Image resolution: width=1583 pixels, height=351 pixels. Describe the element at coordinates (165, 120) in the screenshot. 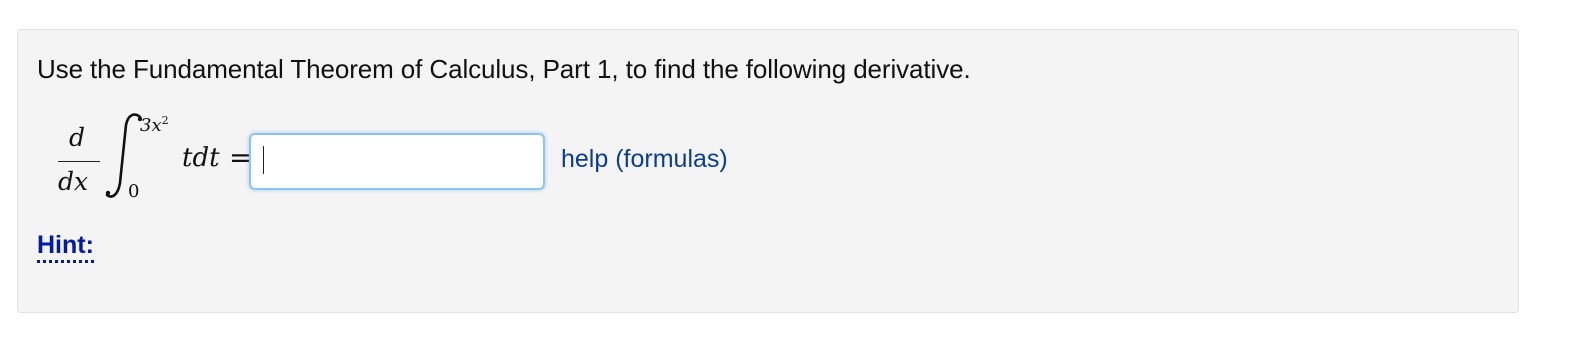

I see `upper-limit-exponent: 2` at that location.